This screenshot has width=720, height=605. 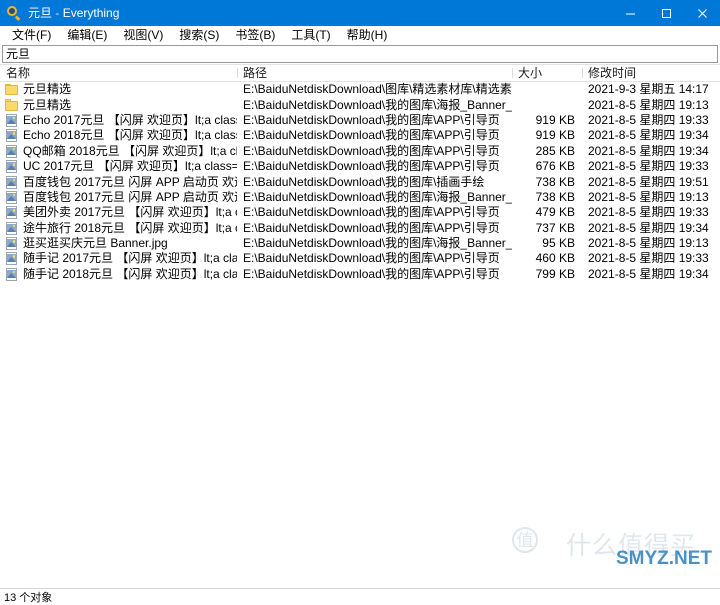 I want to click on menu-item-edit: 编辑(E), so click(x=87, y=36).